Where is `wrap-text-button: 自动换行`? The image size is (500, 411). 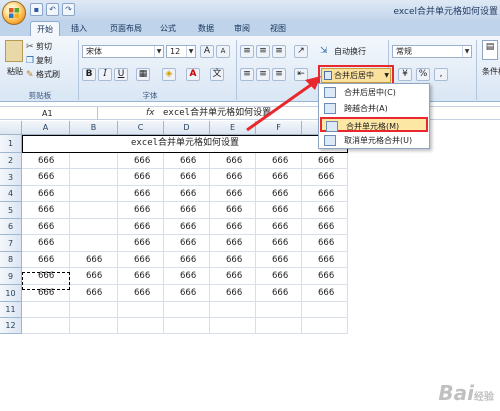 wrap-text-button: 自动换行 is located at coordinates (350, 51).